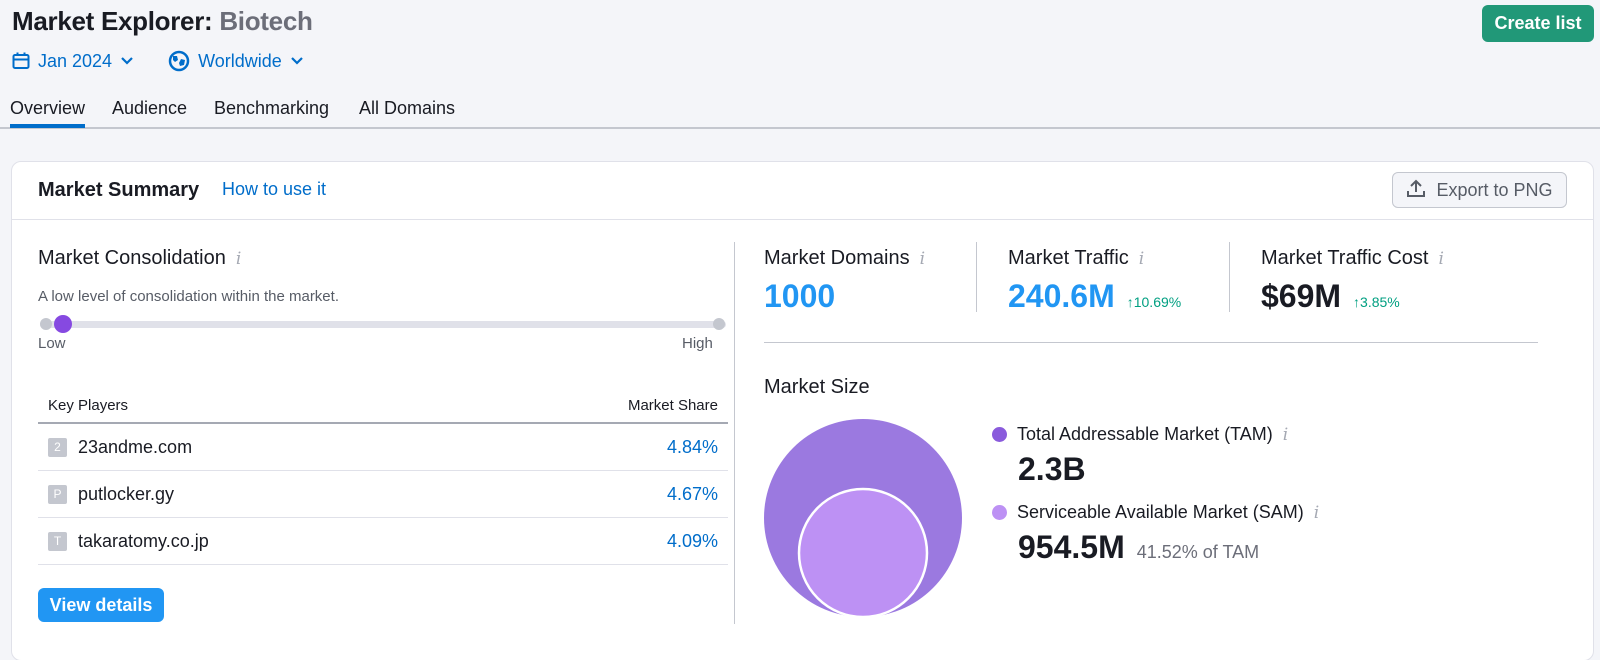 The image size is (1600, 660). What do you see at coordinates (1352, 281) in the screenshot?
I see `metric-market-traffic-cost: Market Traffic Cost i $69M ↑3.85%` at bounding box center [1352, 281].